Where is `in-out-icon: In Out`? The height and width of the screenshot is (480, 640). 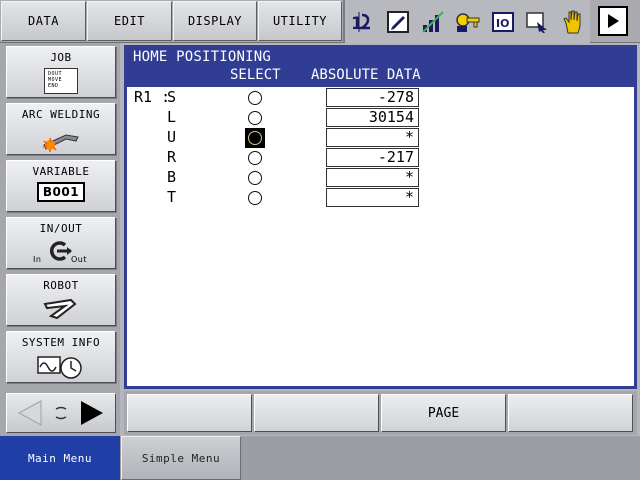 in-out-icon: In Out is located at coordinates (61, 253).